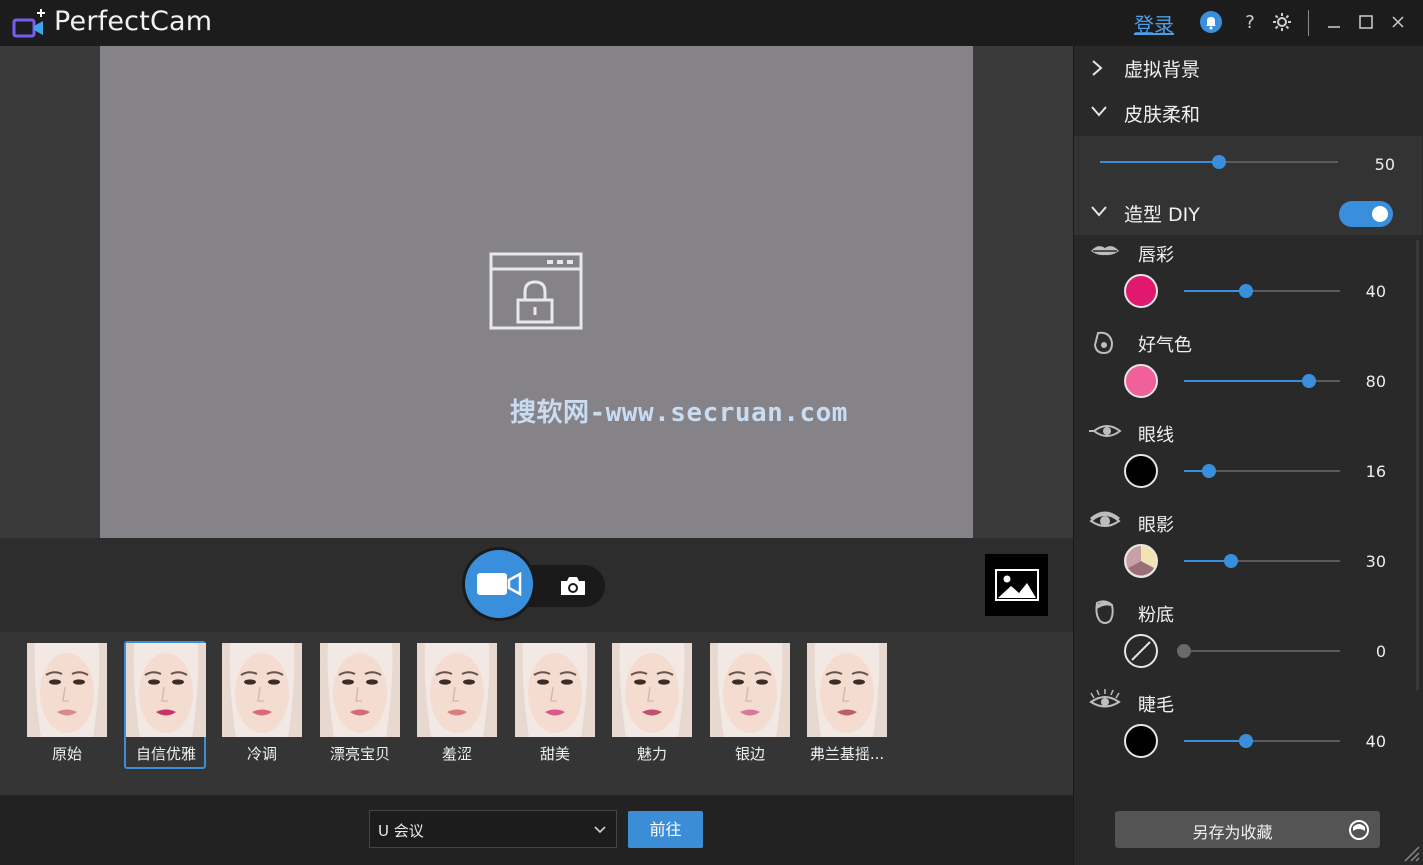 The image size is (1423, 865). Describe the element at coordinates (1156, 705) in the screenshot. I see `makeup-label: 睫毛` at that location.